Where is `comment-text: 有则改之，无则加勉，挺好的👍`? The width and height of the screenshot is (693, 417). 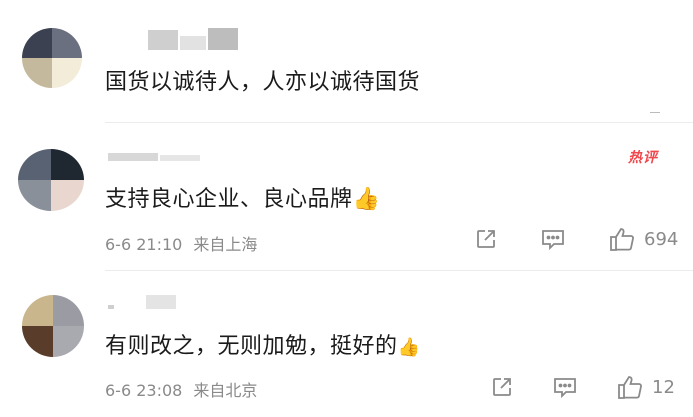 comment-text: 有则改之，无则加勉，挺好的👍 is located at coordinates (262, 344).